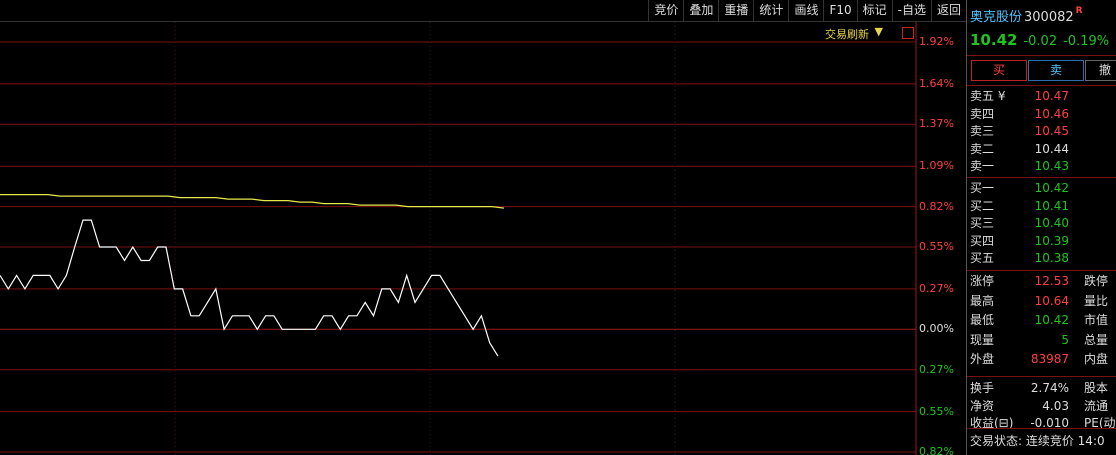 The width and height of the screenshot is (1116, 455). What do you see at coordinates (1051, 131) in the screenshot?
I see `quote-row-value: 10.45` at bounding box center [1051, 131].